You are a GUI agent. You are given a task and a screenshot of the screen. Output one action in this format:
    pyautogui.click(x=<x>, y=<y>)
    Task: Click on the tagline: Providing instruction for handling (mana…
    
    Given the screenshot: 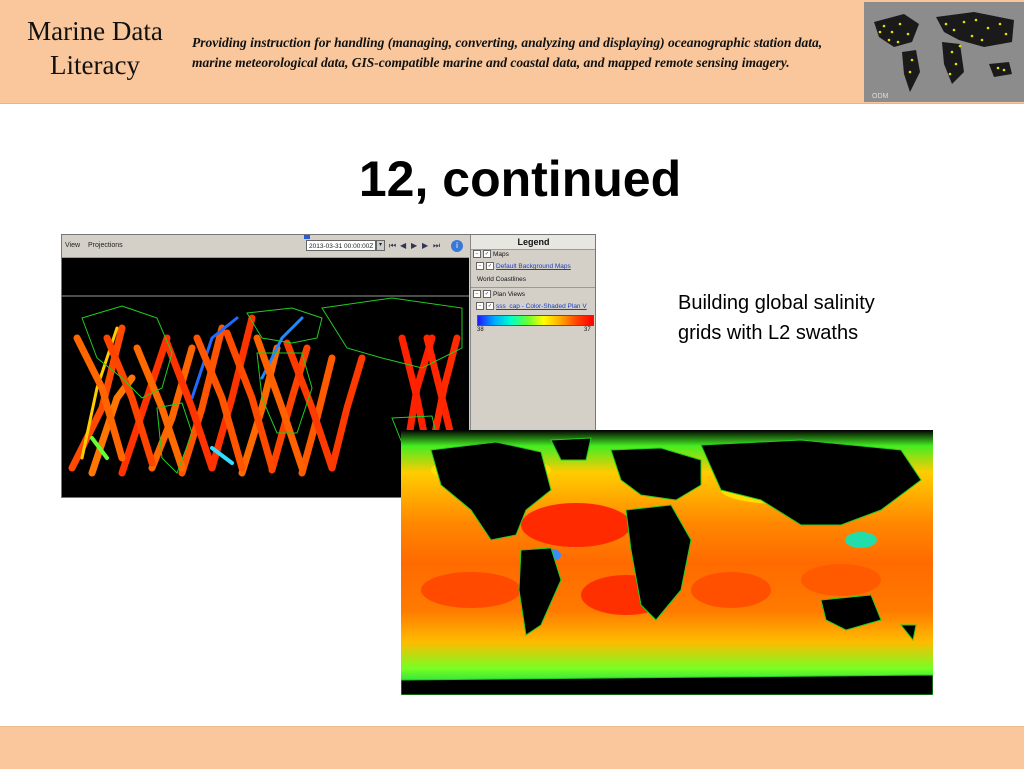 What is the action you would take?
    pyautogui.click(x=507, y=52)
    